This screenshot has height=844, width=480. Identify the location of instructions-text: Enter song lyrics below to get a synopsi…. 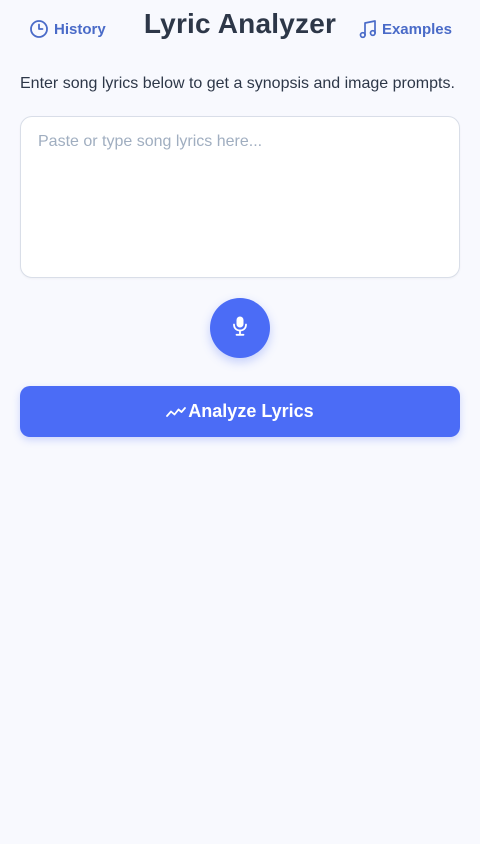
(237, 83).